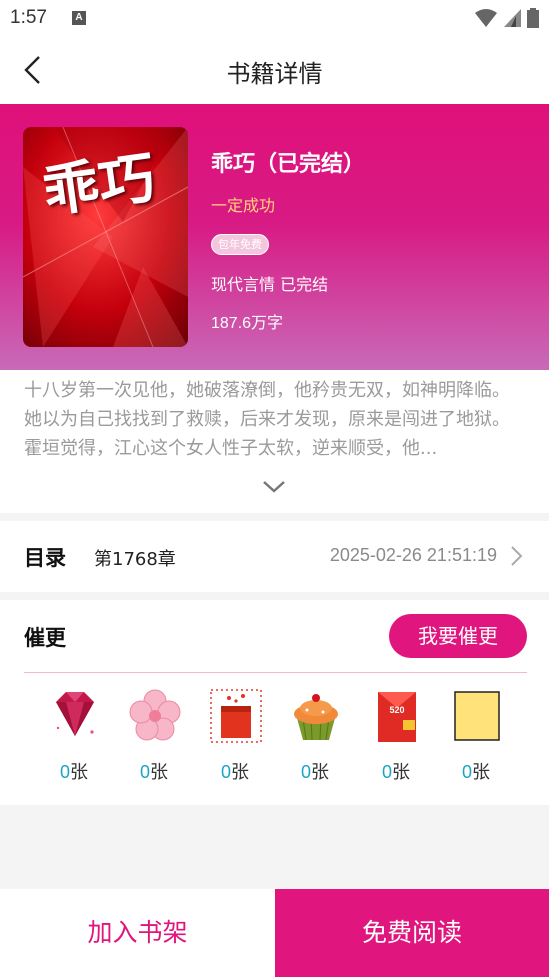  Describe the element at coordinates (274, 18) in the screenshot. I see `status-bar: 1:57 A` at that location.